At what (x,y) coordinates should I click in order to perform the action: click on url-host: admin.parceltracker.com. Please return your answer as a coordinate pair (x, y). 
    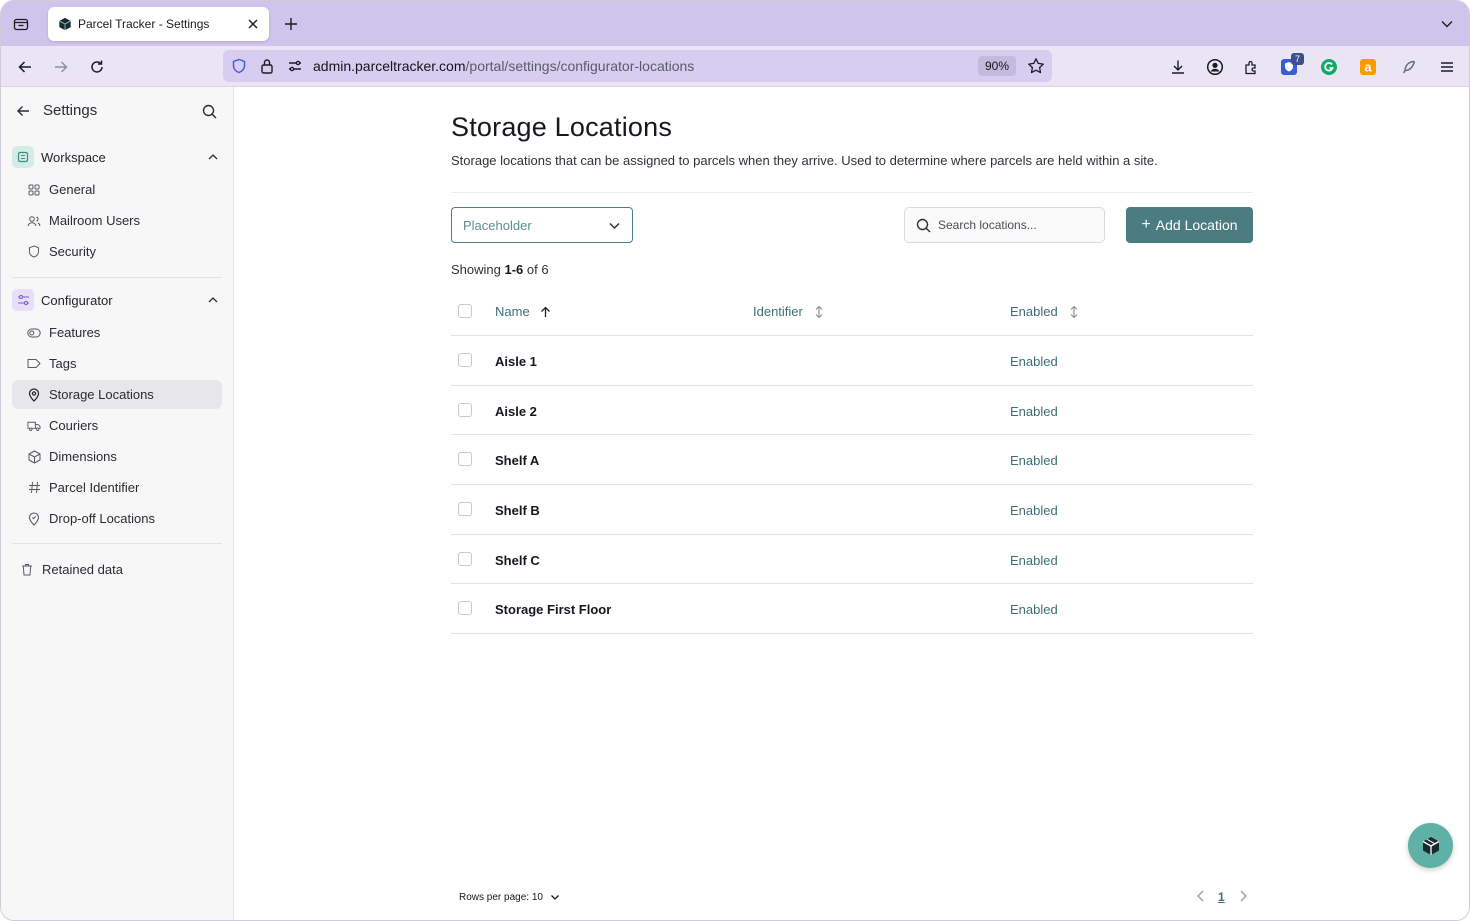
    Looking at the image, I should click on (389, 66).